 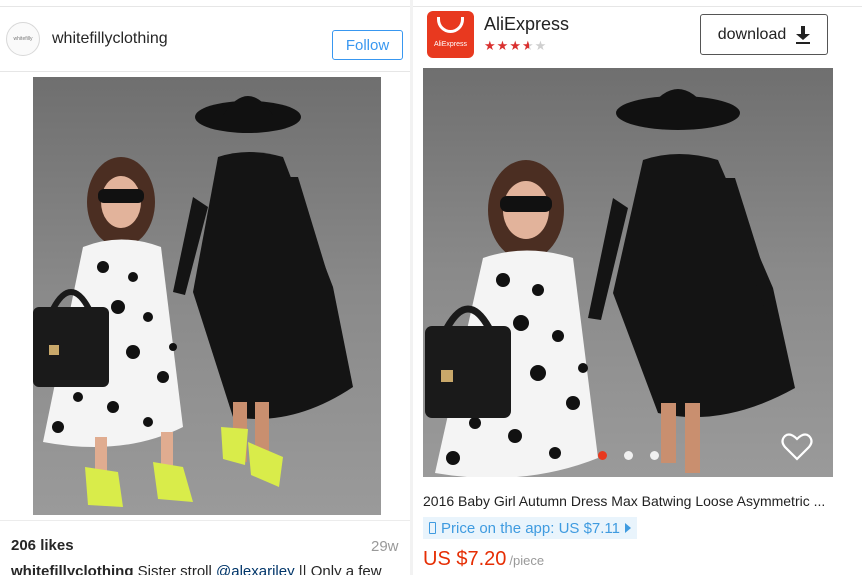 What do you see at coordinates (628, 528) in the screenshot?
I see `chevron-right-icon` at bounding box center [628, 528].